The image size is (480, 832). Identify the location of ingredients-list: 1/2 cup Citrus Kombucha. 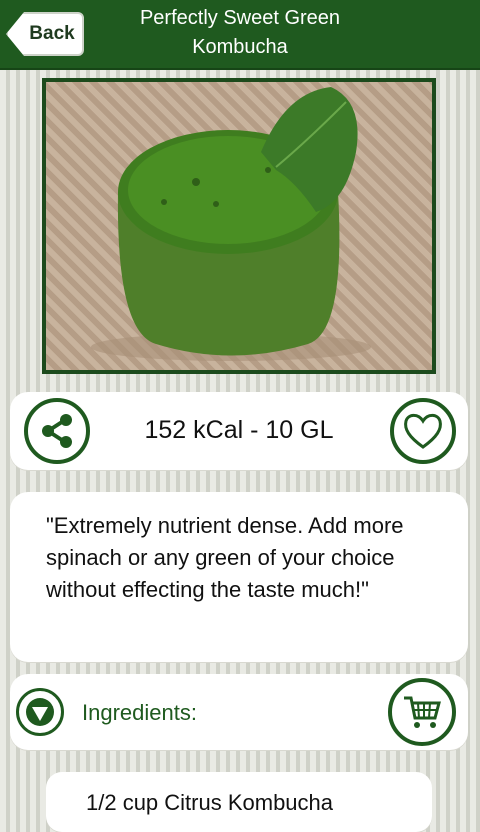
(239, 802).